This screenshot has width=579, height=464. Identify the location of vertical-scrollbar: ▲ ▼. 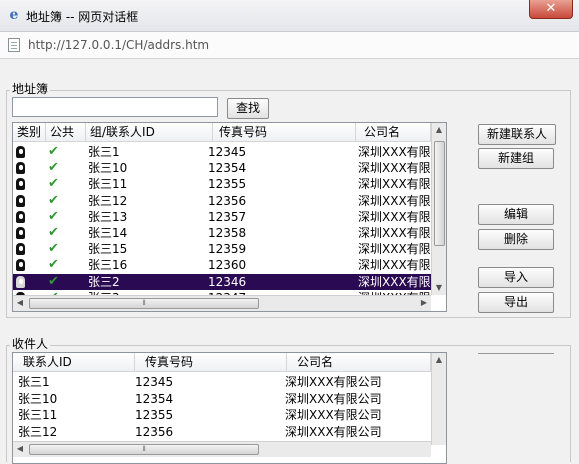
(438, 209).